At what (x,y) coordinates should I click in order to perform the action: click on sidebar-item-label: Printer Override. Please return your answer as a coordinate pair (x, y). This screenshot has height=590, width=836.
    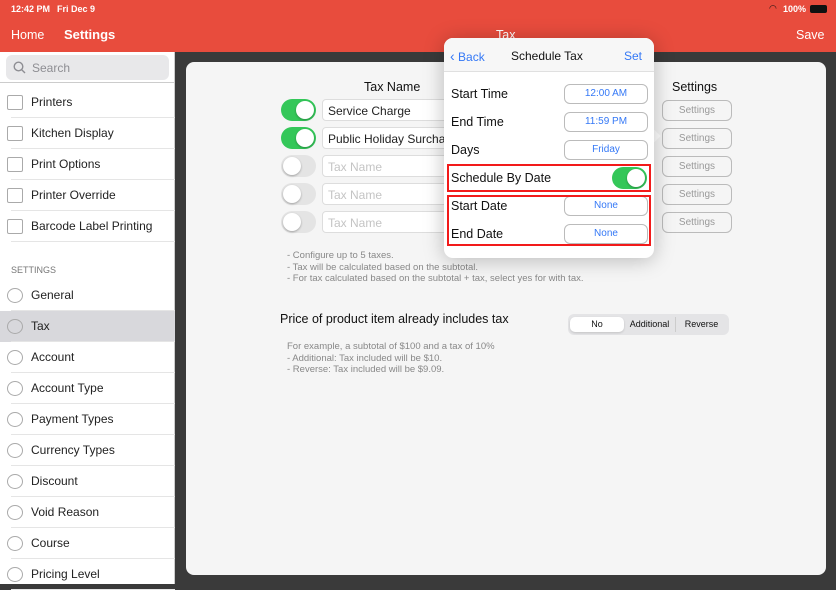
    Looking at the image, I should click on (73, 195).